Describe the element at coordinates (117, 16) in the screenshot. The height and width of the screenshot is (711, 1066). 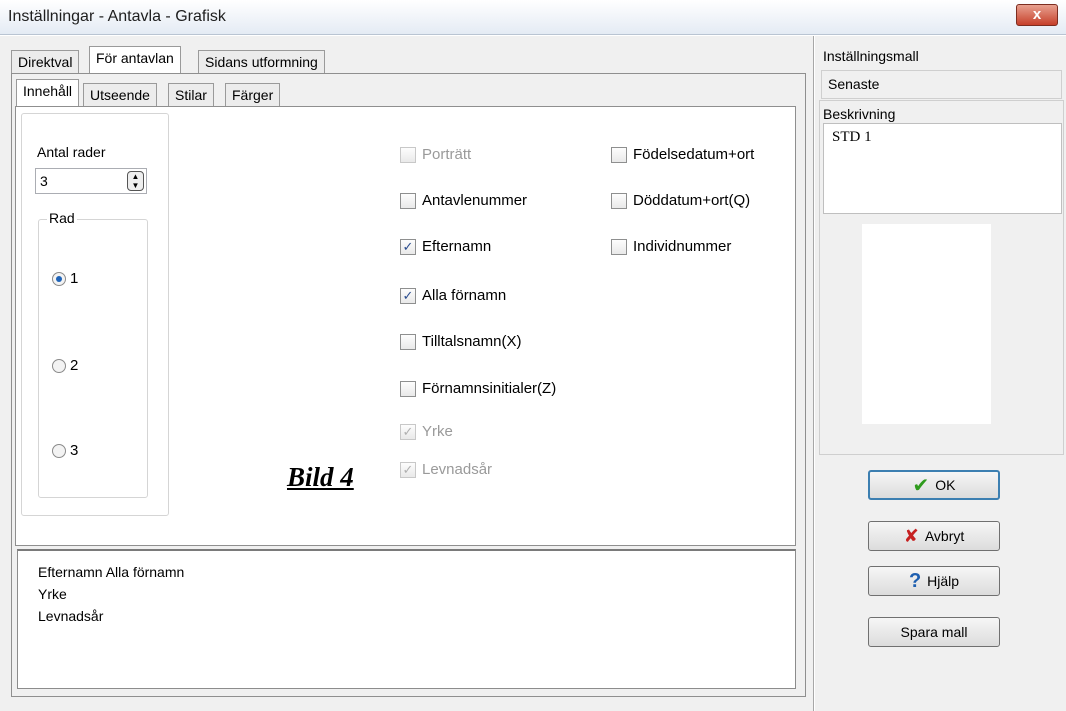
I see `window-title: Inställningar - Antavla - Grafisk` at that location.